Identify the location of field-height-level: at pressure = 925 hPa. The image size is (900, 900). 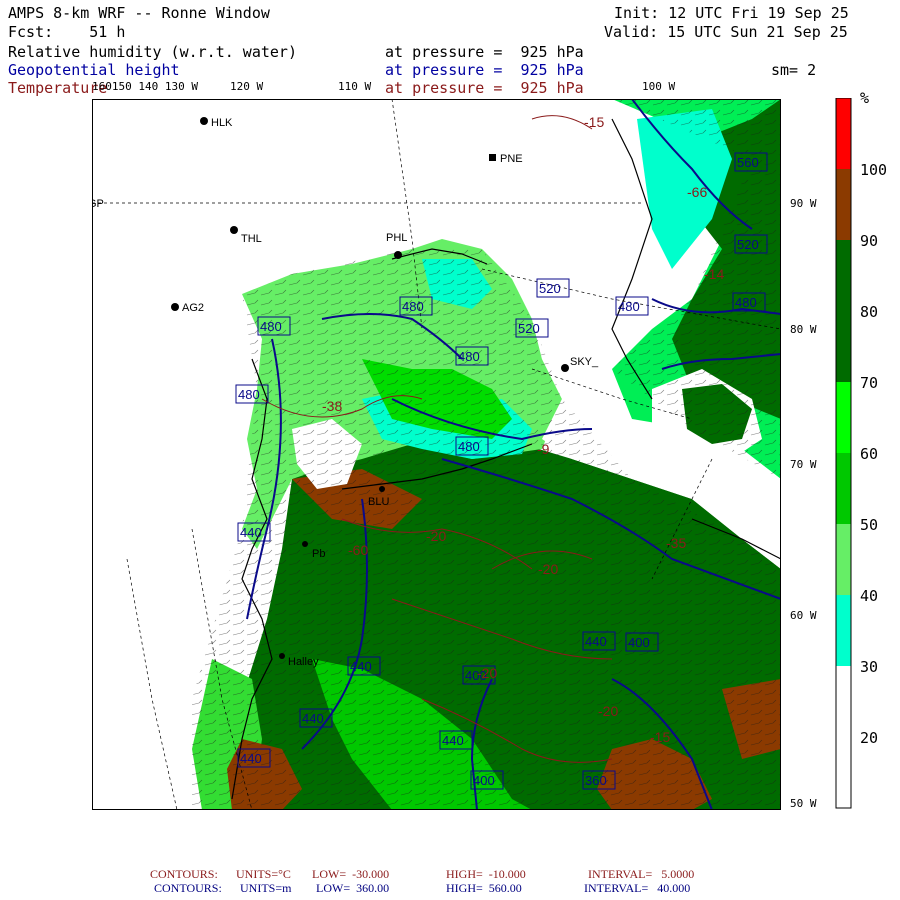
(484, 70).